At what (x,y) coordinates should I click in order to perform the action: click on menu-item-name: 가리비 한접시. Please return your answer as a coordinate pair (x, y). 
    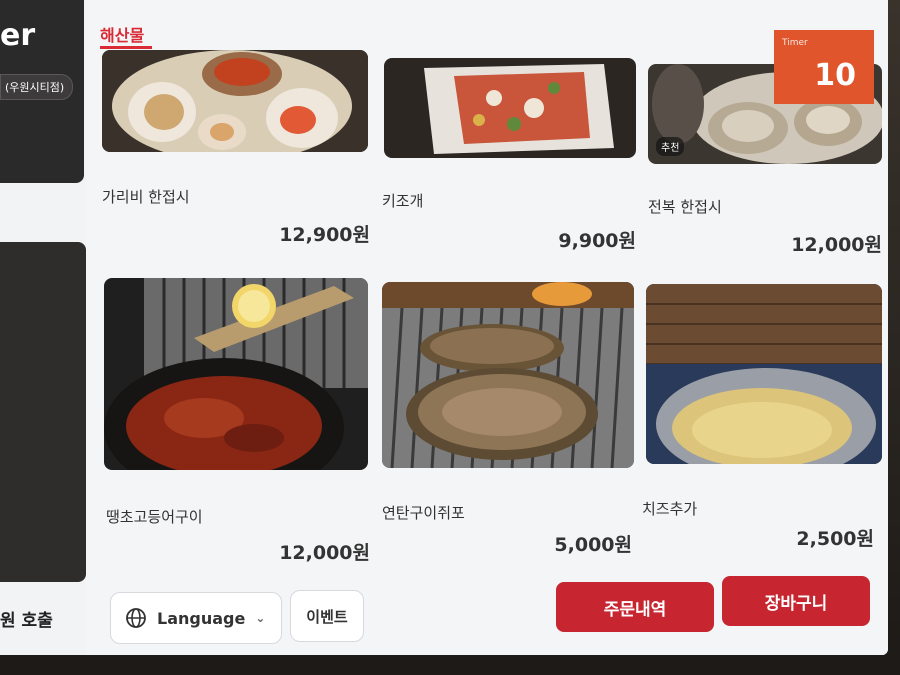
    Looking at the image, I should click on (146, 197).